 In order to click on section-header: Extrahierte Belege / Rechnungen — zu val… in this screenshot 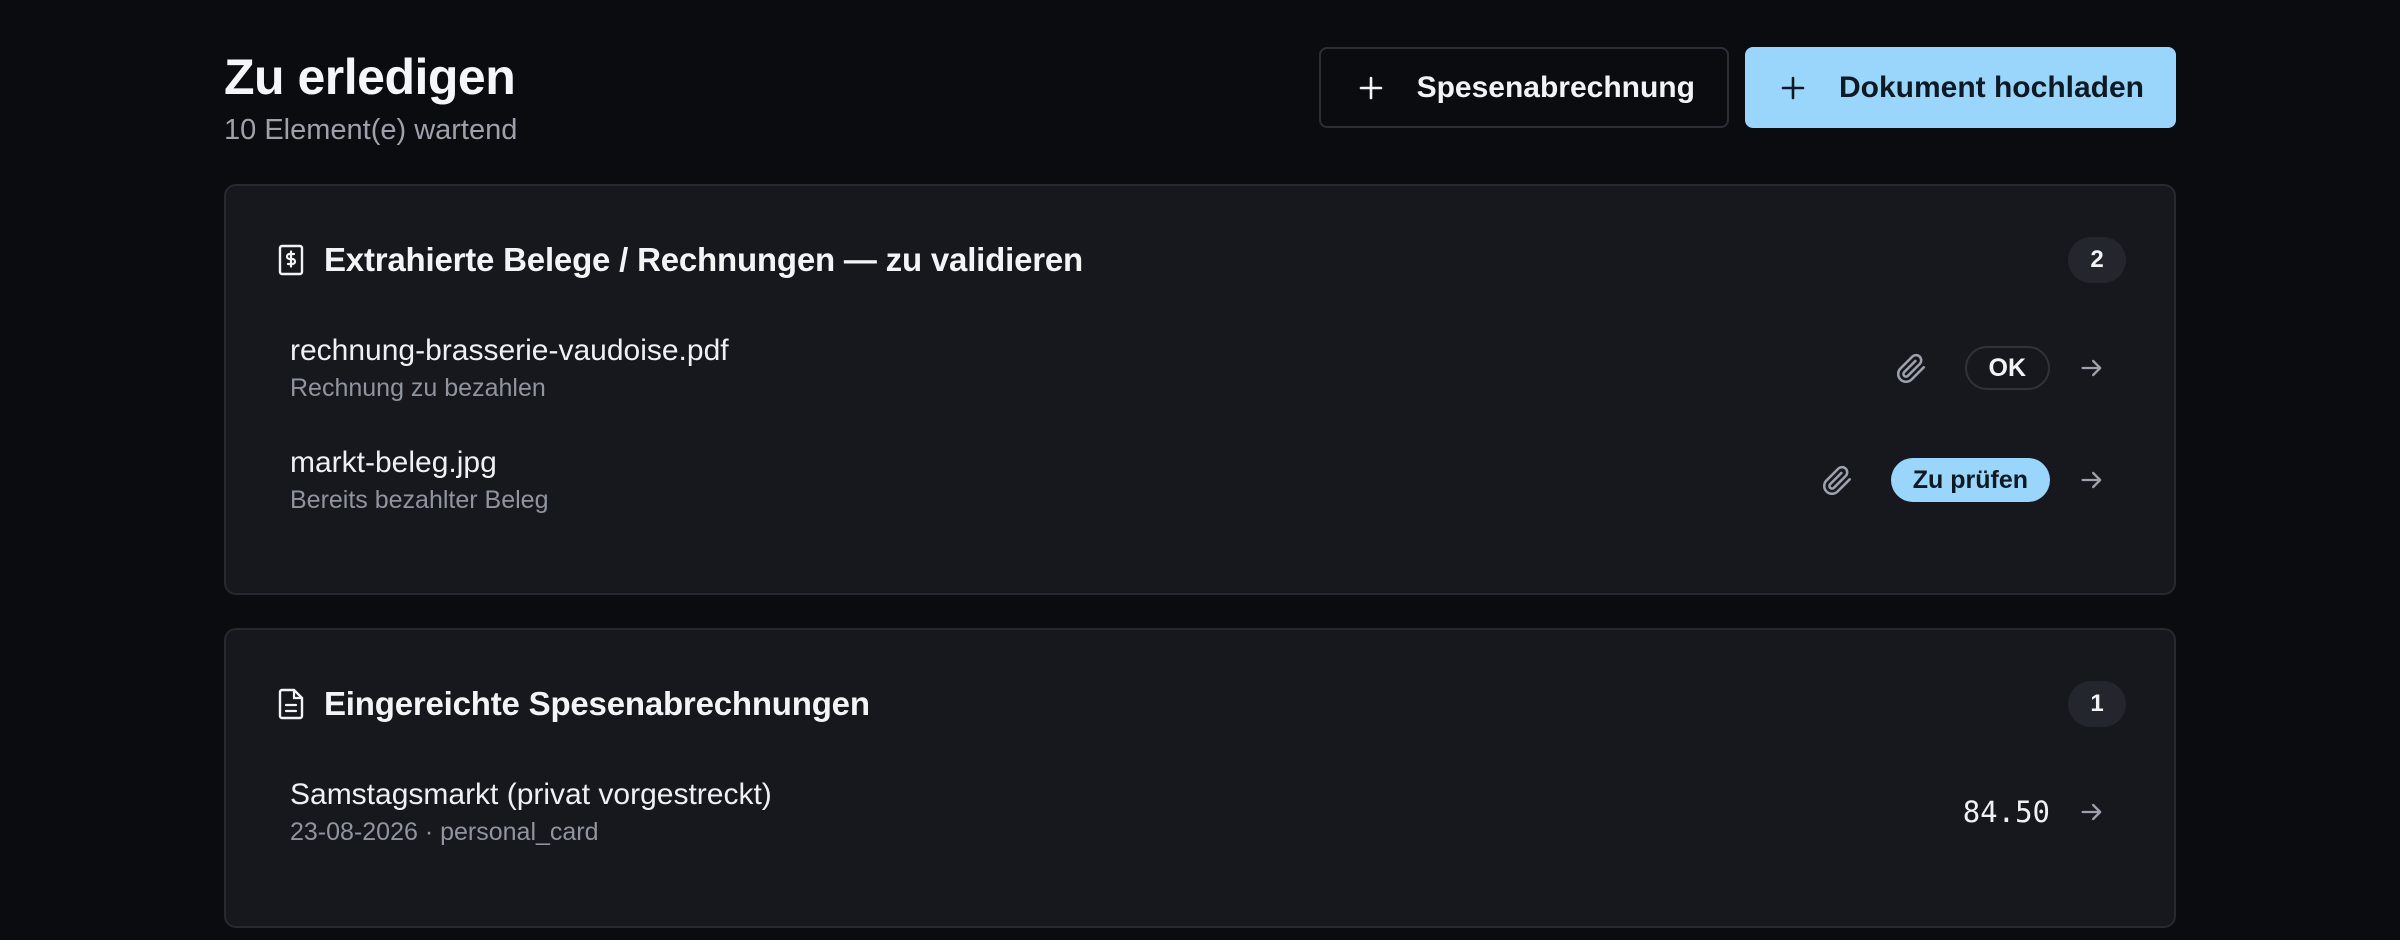, I will do `click(1200, 260)`.